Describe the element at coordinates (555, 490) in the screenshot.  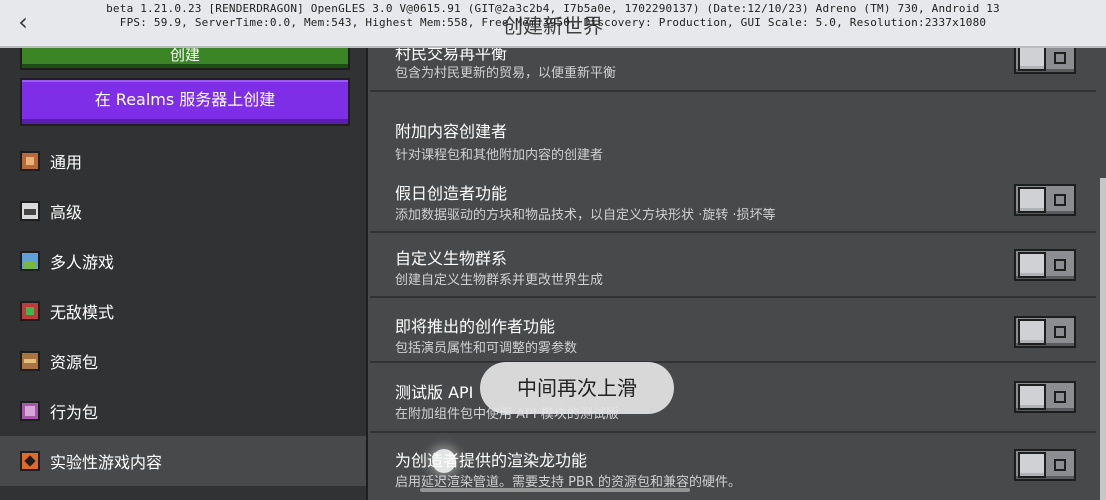
I see `home-indicator-bar` at that location.